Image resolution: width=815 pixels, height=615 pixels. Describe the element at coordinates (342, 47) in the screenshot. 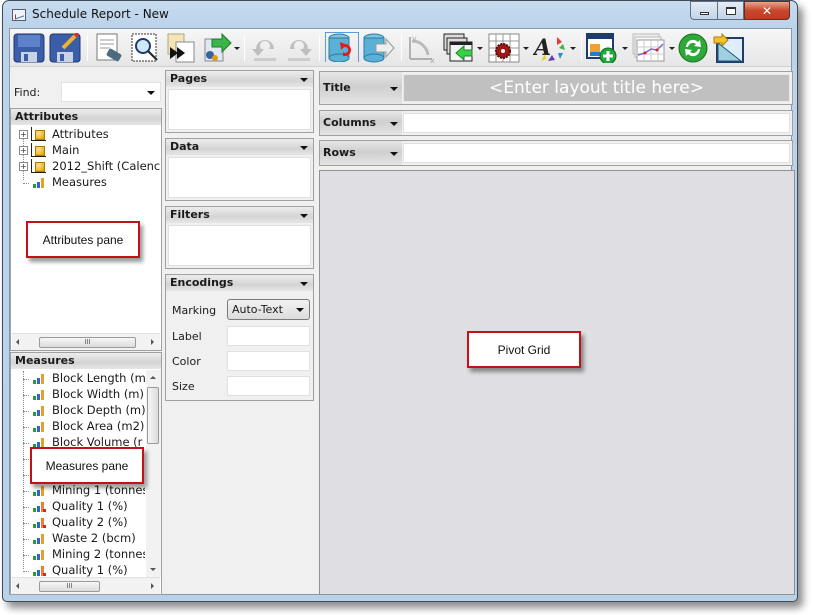

I see `reload-data-button` at that location.